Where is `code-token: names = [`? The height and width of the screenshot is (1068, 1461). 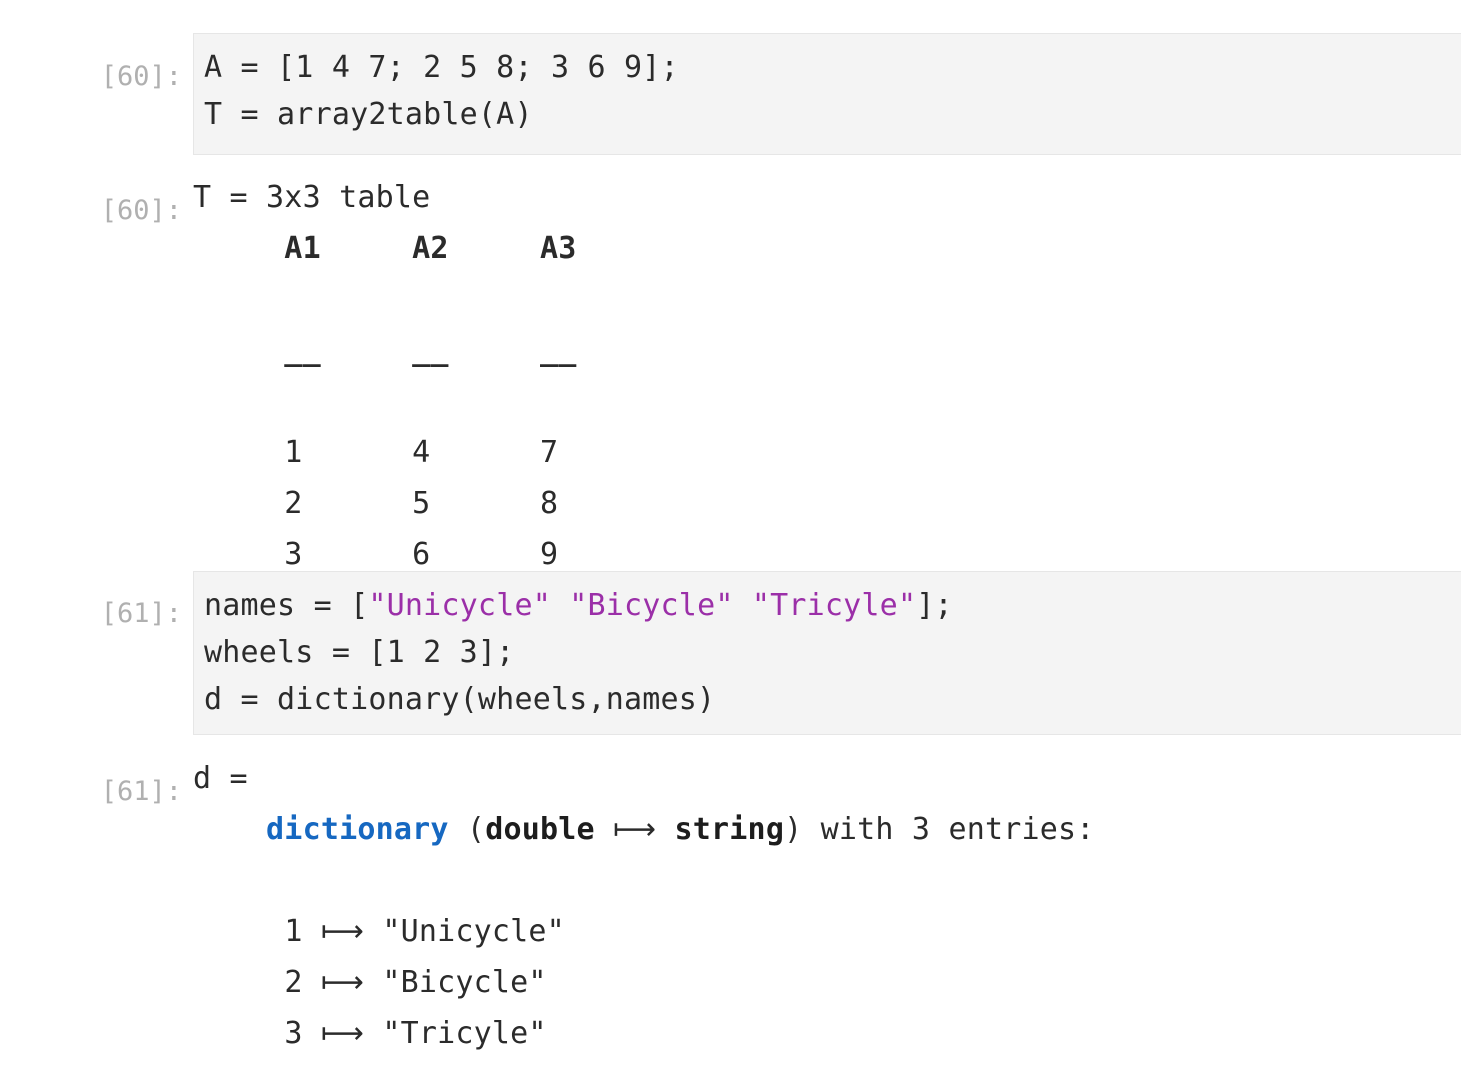 code-token: names = [ is located at coordinates (286, 605).